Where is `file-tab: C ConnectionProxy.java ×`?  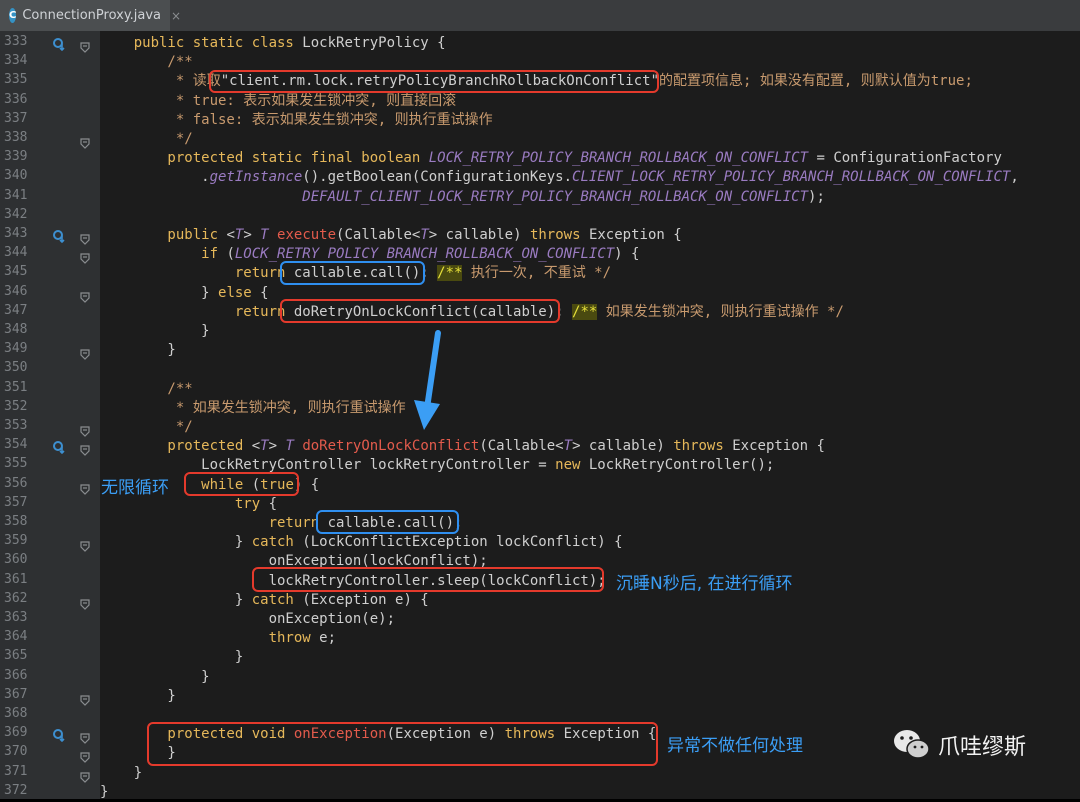 file-tab: C ConnectionProxy.java × is located at coordinates (90, 15).